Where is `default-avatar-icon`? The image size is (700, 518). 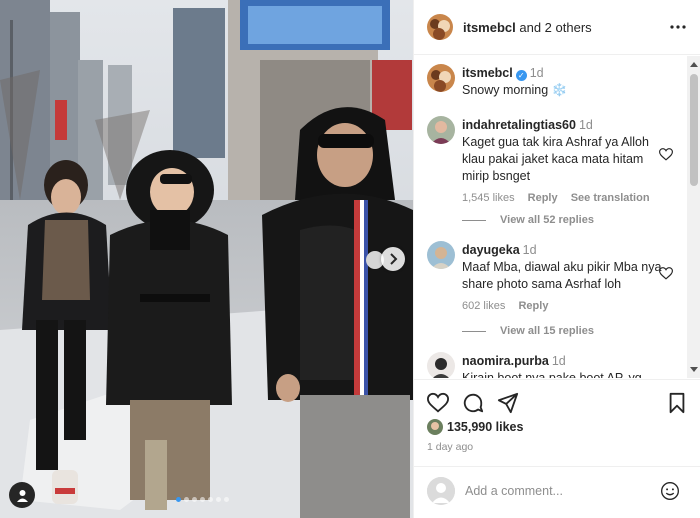
default-avatar-icon is located at coordinates (441, 491).